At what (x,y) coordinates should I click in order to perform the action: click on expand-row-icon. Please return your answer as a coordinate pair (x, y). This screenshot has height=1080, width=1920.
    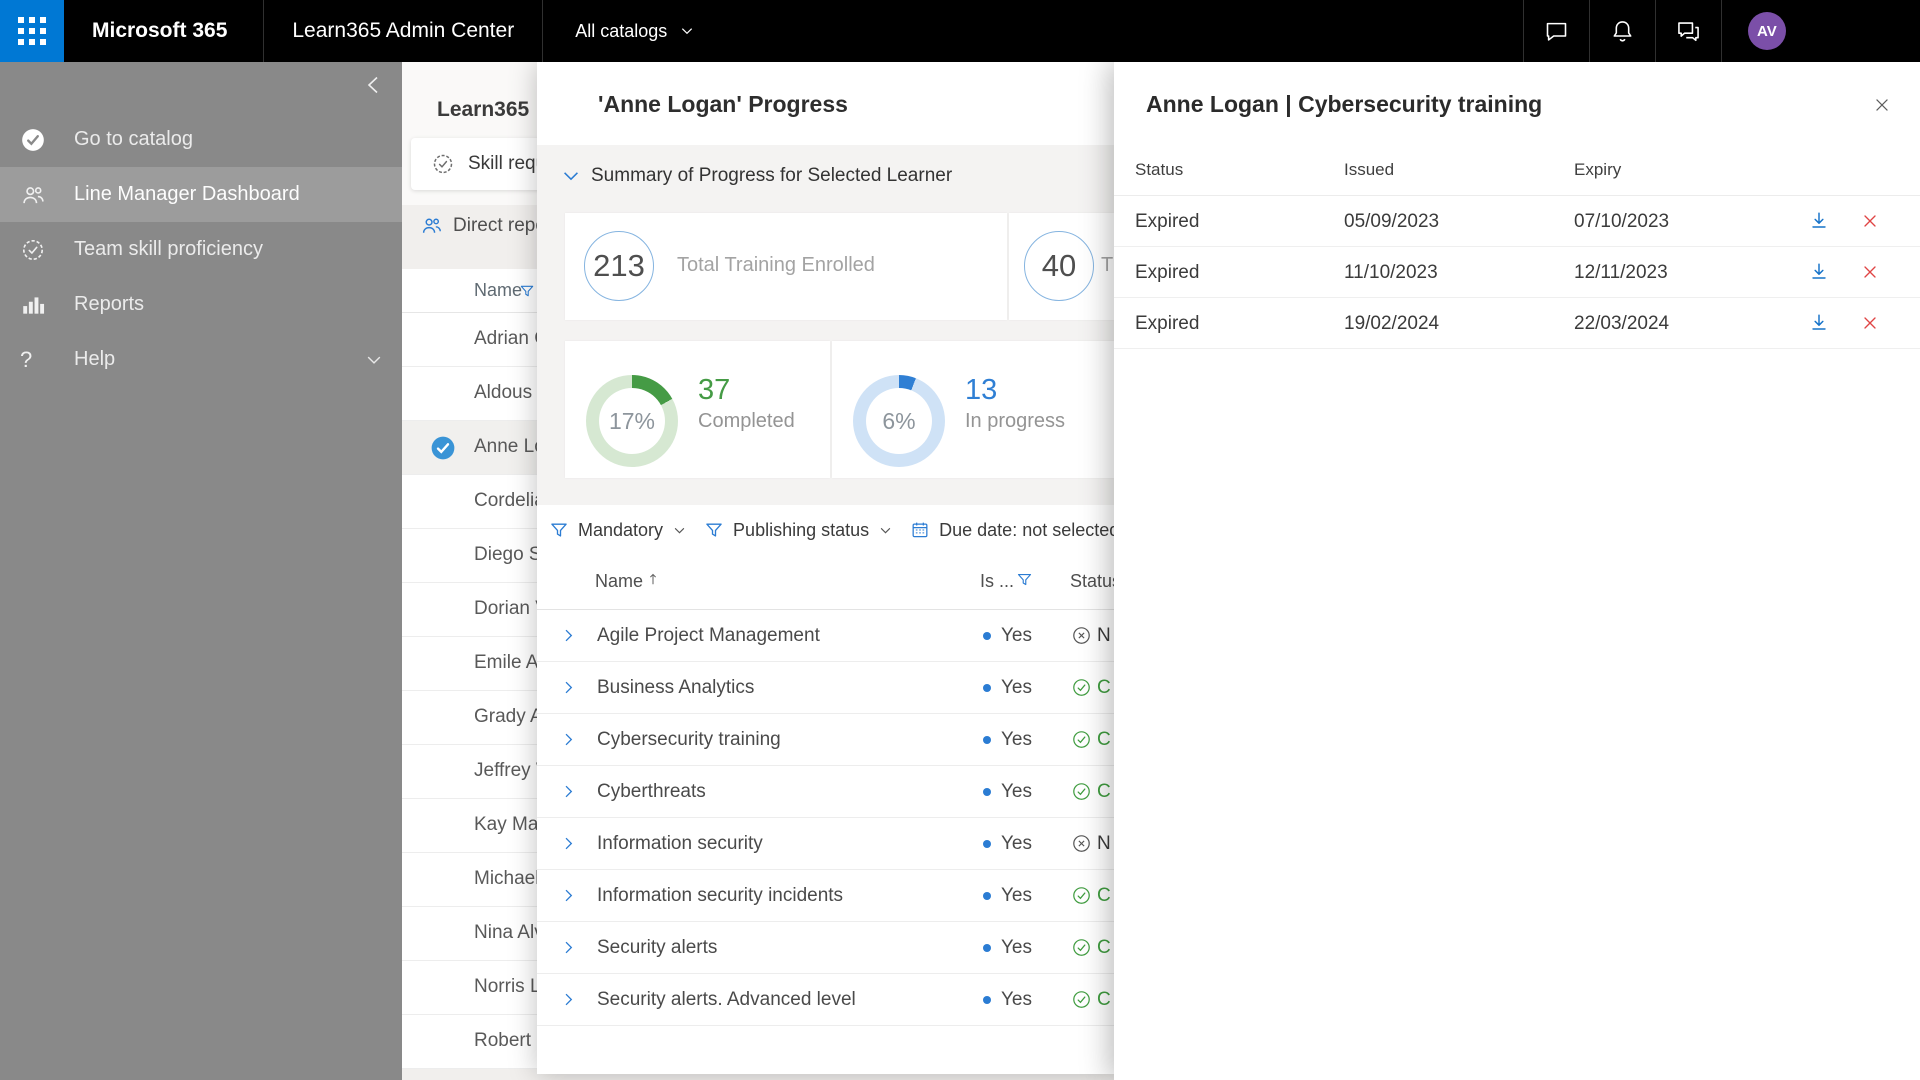
    Looking at the image, I should click on (568, 999).